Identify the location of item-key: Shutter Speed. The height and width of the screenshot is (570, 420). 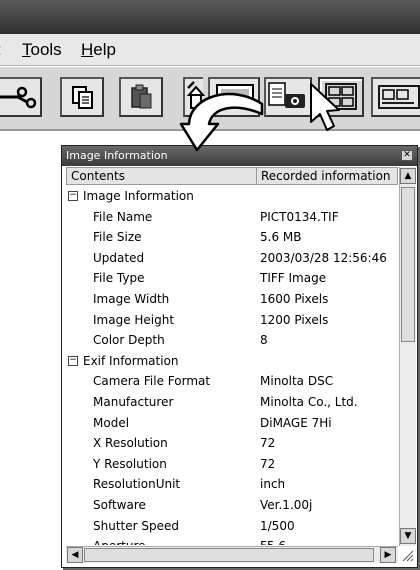
(136, 525).